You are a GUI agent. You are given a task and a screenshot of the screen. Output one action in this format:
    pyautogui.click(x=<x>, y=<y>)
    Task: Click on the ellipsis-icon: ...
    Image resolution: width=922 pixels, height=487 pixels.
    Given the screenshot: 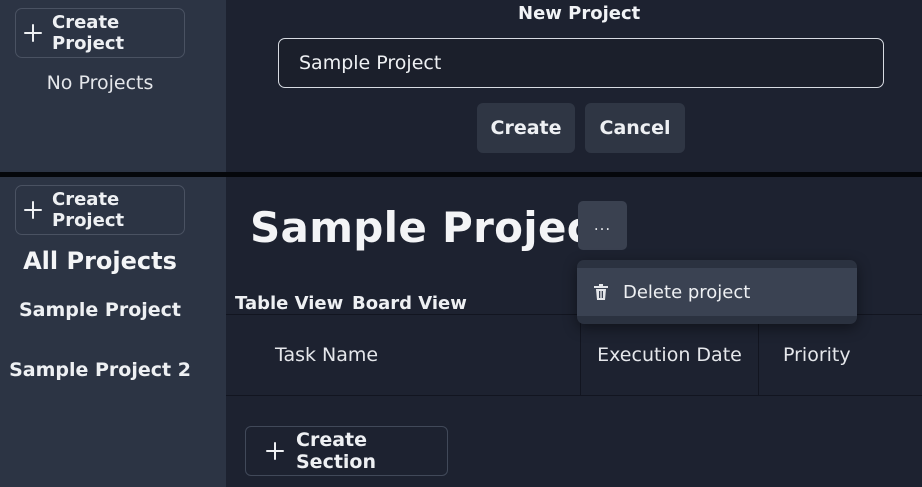 What is the action you would take?
    pyautogui.click(x=602, y=225)
    